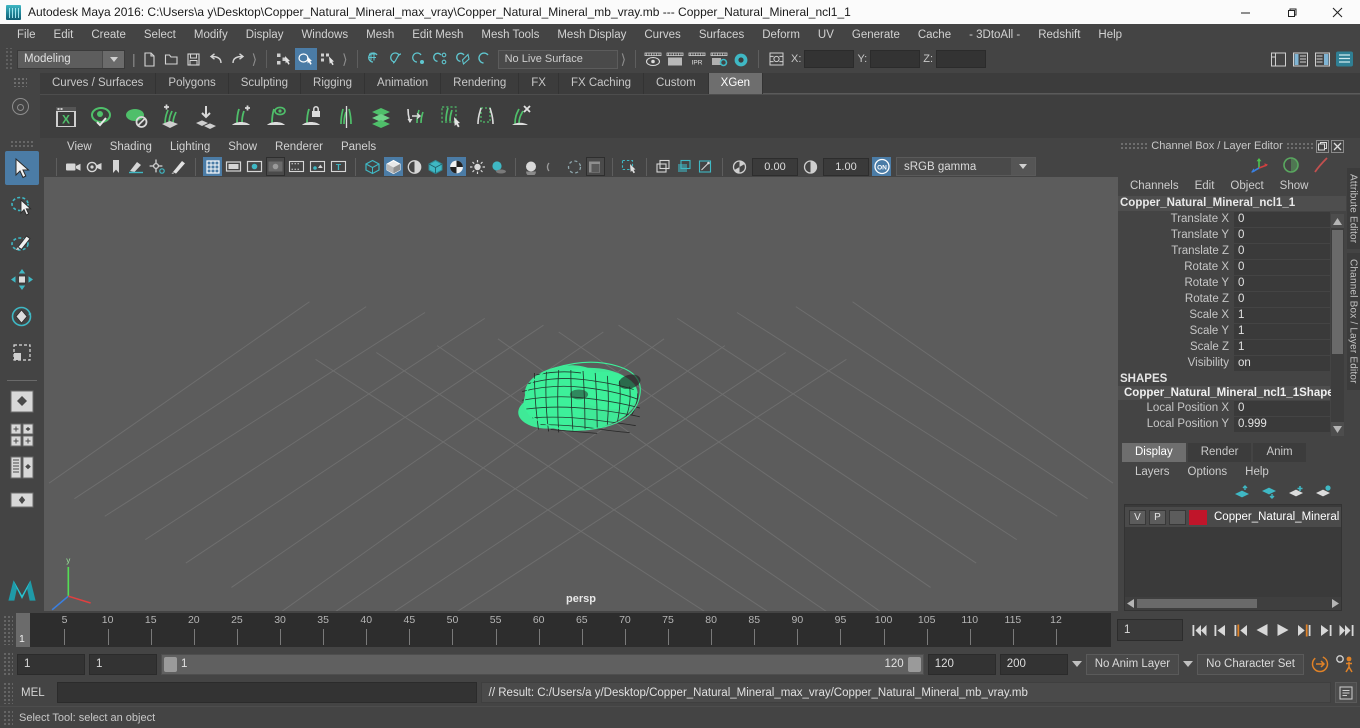 This screenshot has width=1360, height=728. I want to click on hypergraph-persp-layout-button, so click(22, 501).